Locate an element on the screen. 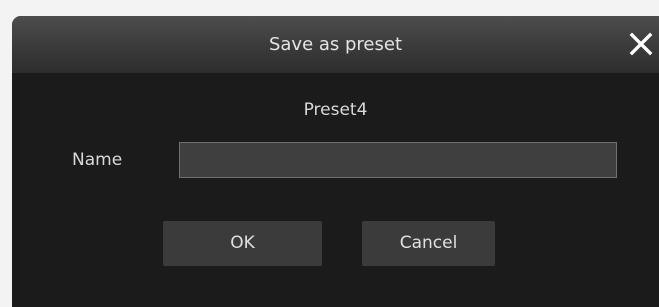  close-icon is located at coordinates (641, 44).